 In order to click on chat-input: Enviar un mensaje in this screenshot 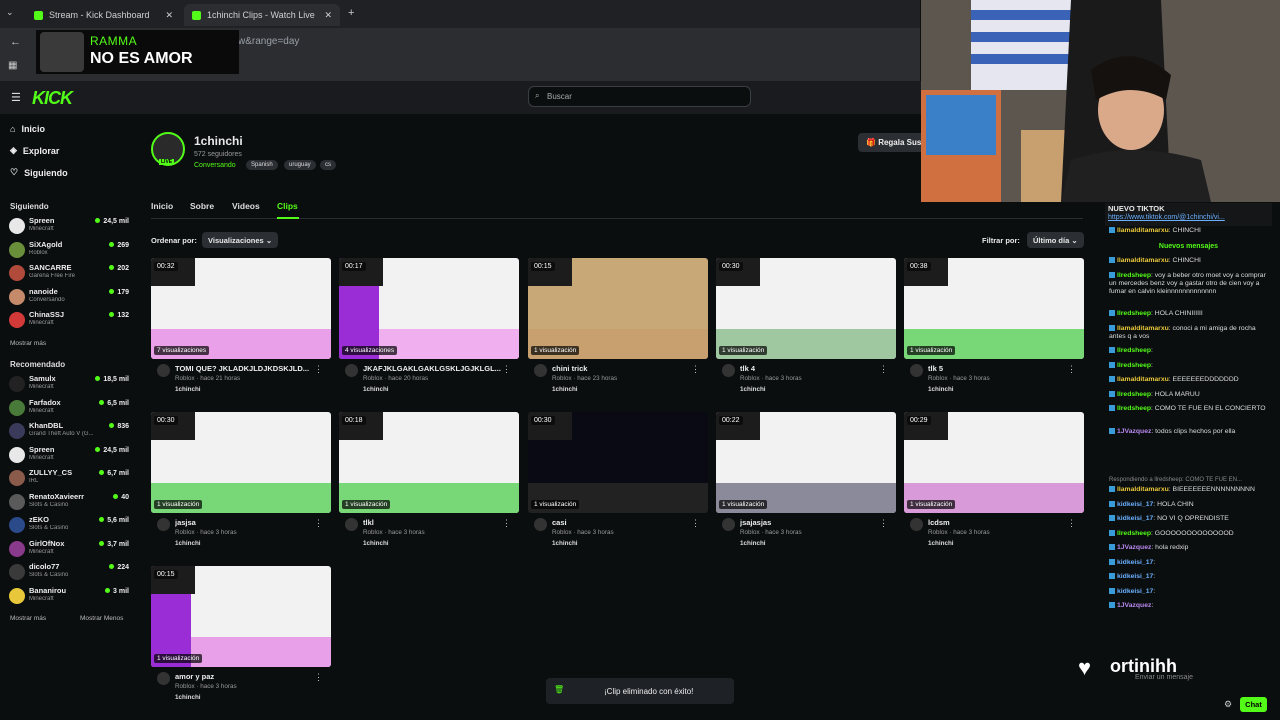, I will do `click(1188, 678)`.